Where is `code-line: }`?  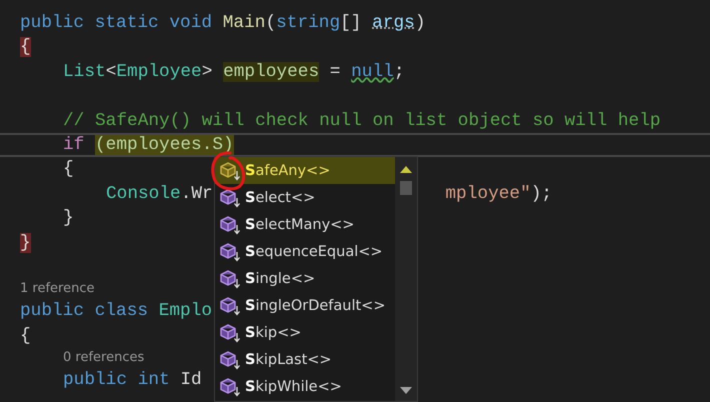 code-line: } is located at coordinates (68, 218).